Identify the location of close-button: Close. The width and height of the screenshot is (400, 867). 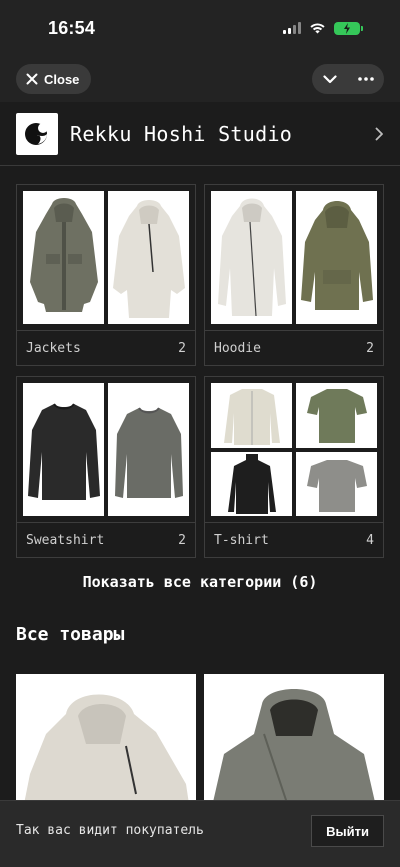
(54, 79).